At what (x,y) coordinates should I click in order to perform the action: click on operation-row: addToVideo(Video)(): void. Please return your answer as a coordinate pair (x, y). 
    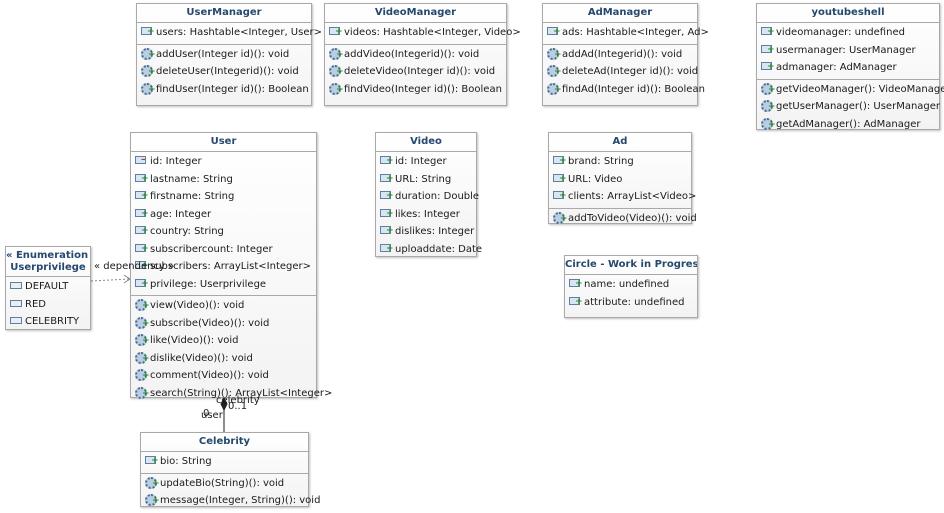
    Looking at the image, I should click on (623, 219).